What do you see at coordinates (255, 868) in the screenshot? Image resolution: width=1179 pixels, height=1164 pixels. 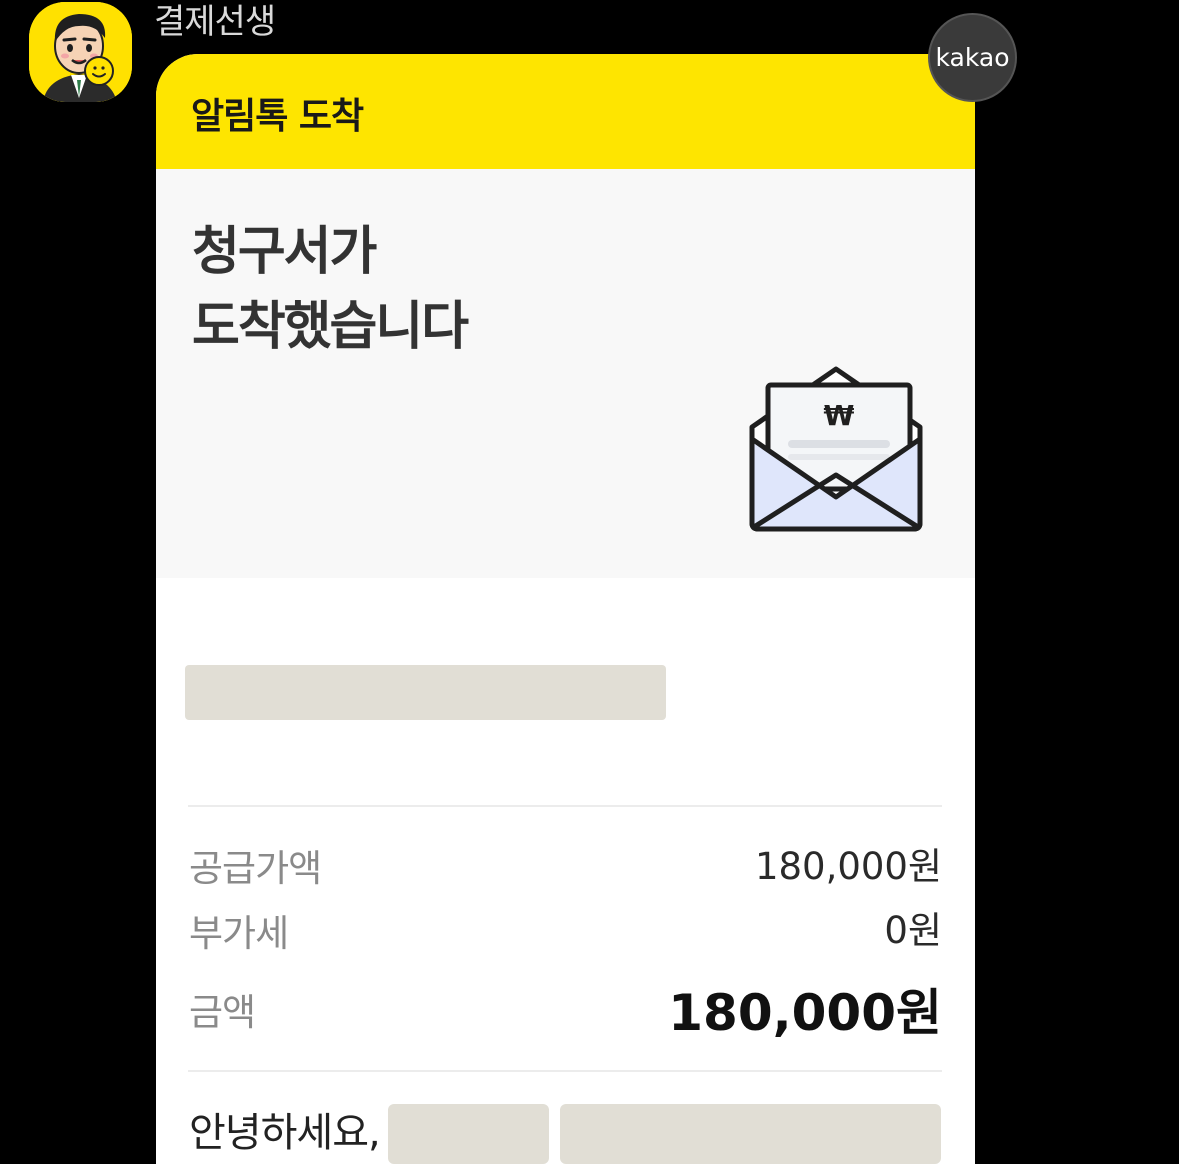 I see `supply-amount-label: 공급가액` at bounding box center [255, 868].